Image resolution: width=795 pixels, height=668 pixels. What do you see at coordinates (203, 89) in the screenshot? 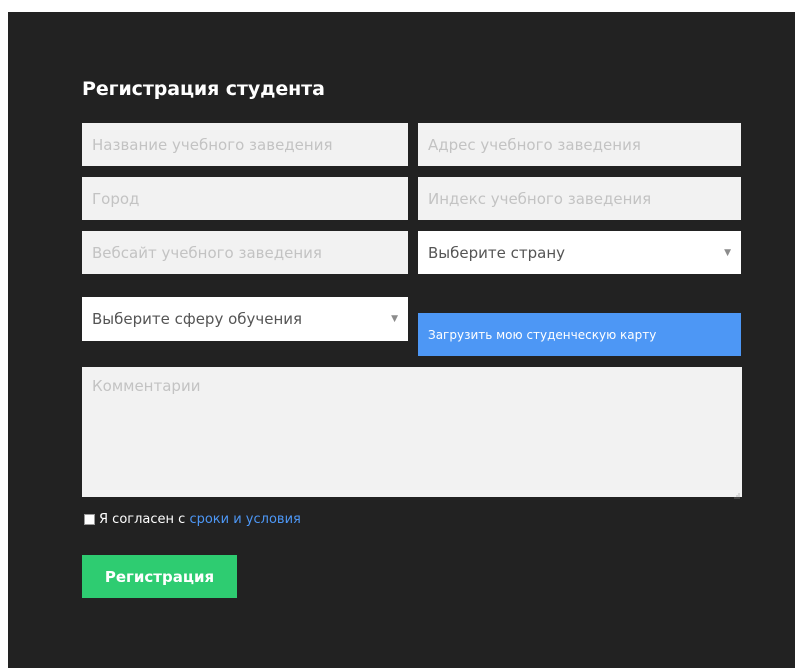
I see `form-title: Регистрация студента` at bounding box center [203, 89].